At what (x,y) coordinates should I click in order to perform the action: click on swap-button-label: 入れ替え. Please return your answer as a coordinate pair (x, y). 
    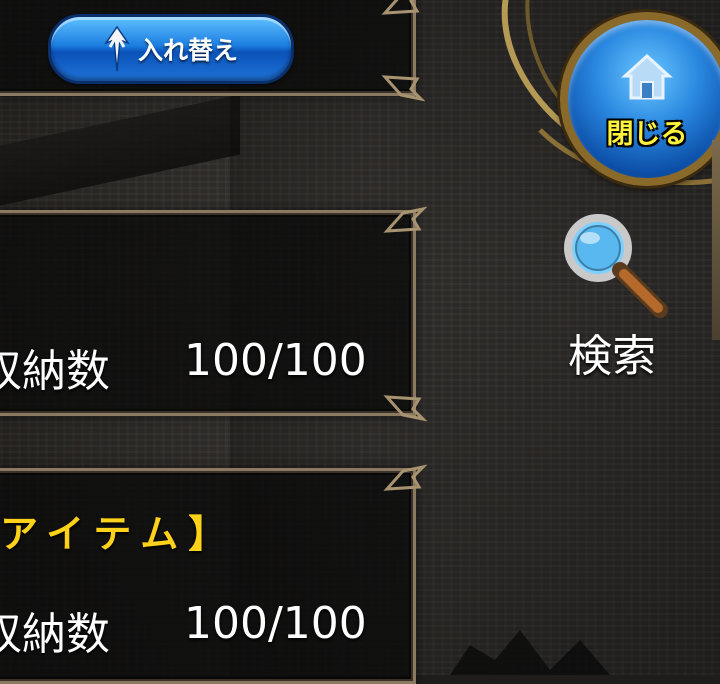
    Looking at the image, I should click on (187, 50).